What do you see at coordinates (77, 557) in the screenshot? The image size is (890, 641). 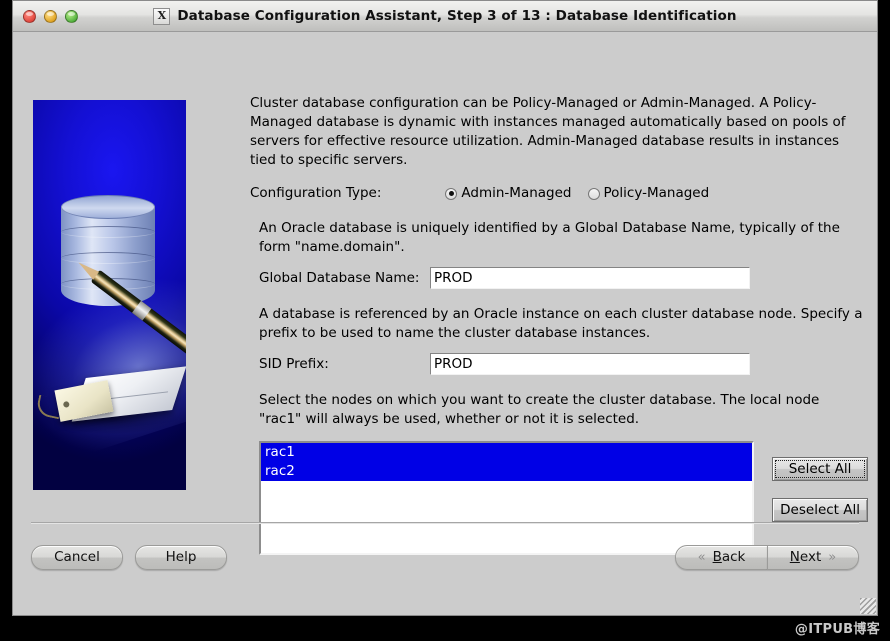 I see `cancel-button: Cancel` at bounding box center [77, 557].